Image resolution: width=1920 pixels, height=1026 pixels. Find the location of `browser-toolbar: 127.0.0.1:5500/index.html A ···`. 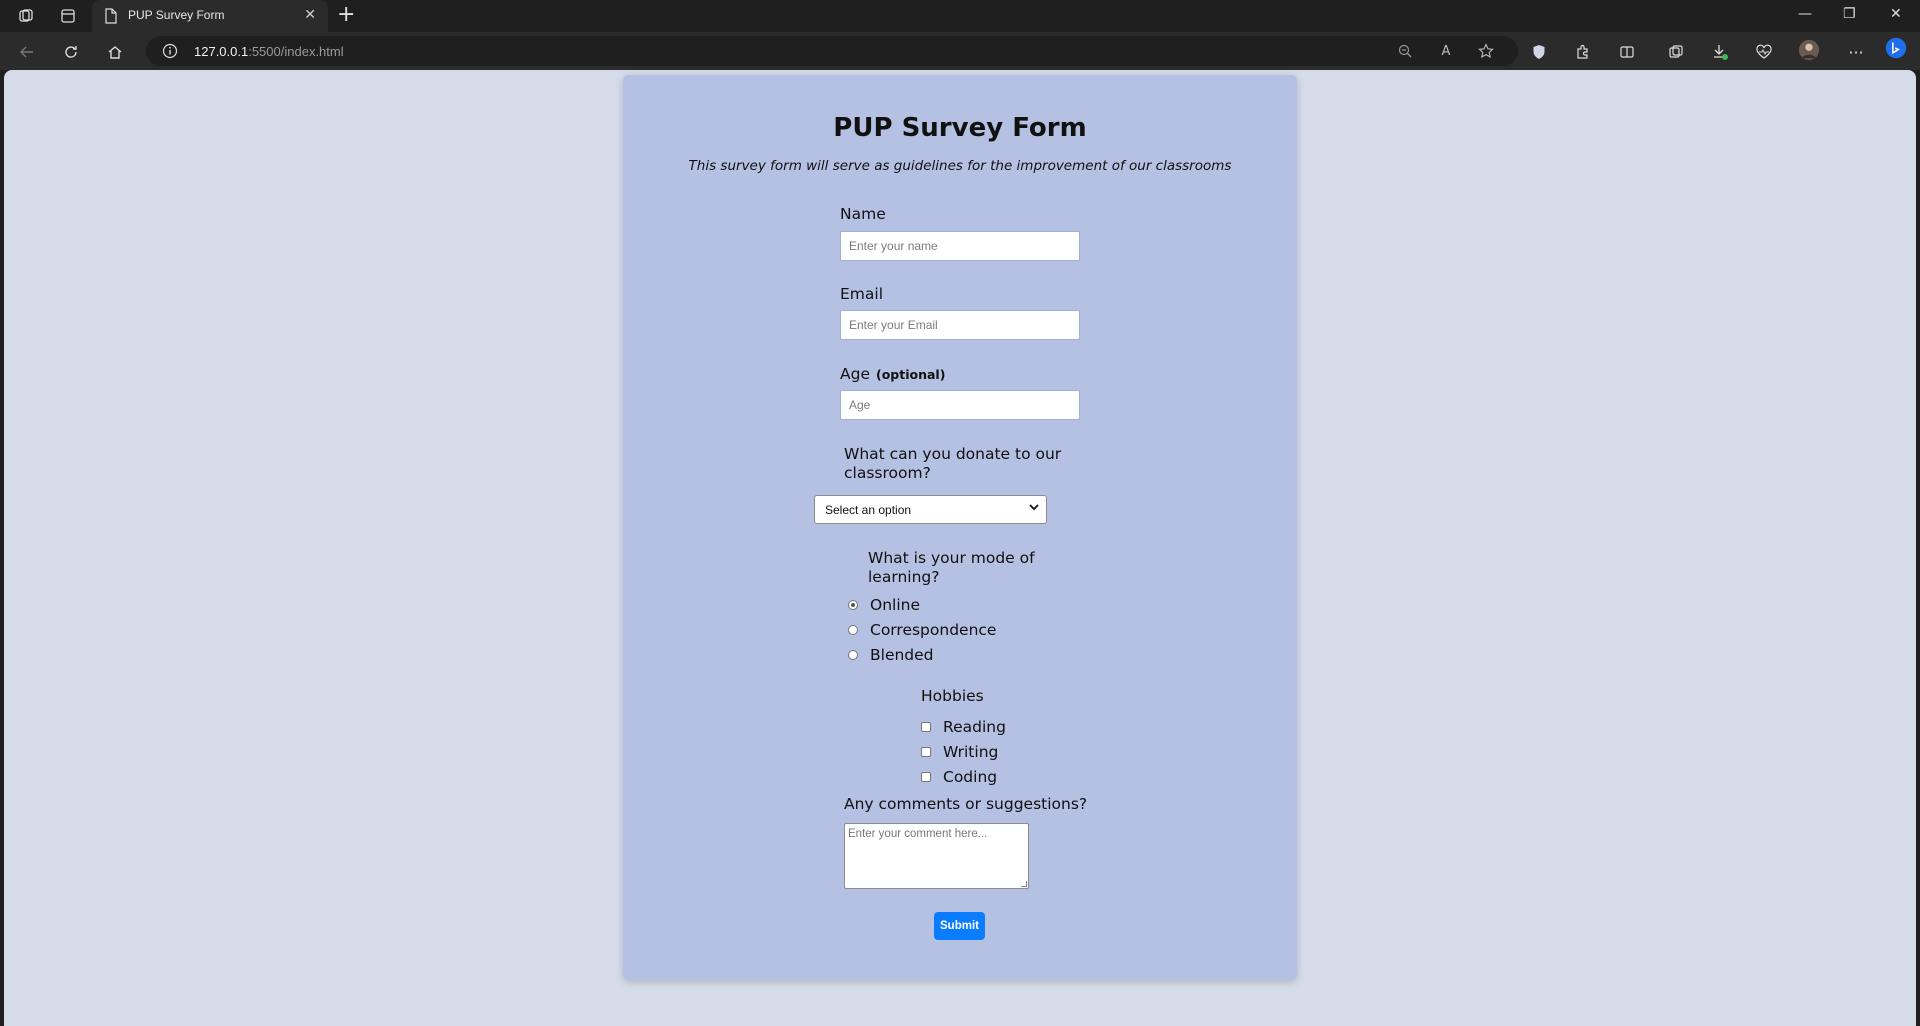

browser-toolbar: 127.0.0.1:5500/index.html A ··· is located at coordinates (960, 51).